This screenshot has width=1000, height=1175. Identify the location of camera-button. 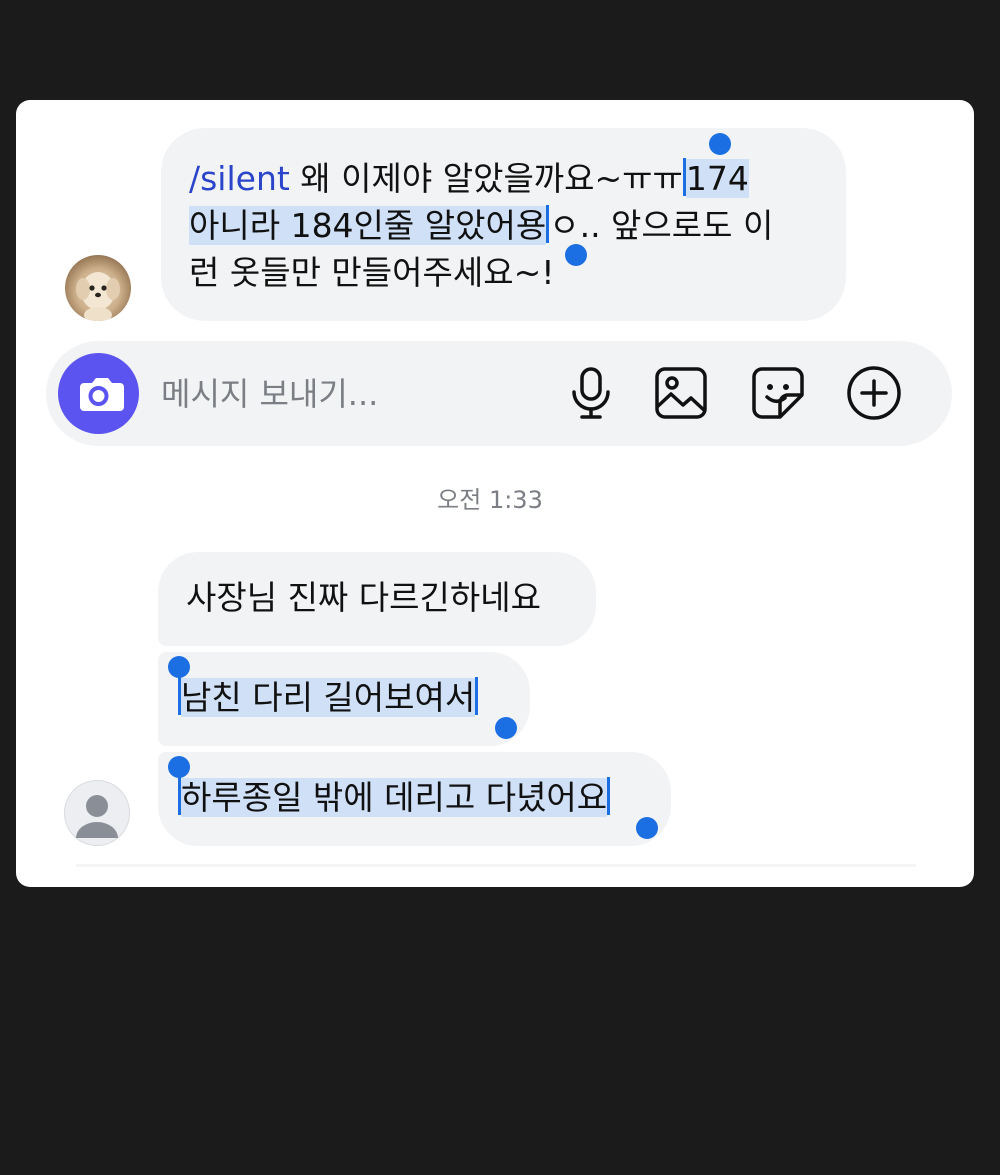
(98, 393).